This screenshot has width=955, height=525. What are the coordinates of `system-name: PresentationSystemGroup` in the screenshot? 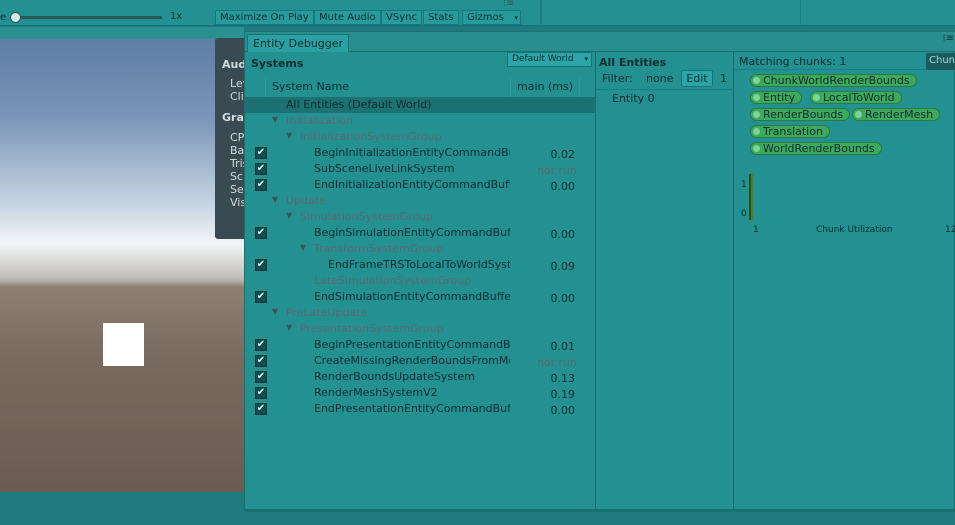 It's located at (372, 328).